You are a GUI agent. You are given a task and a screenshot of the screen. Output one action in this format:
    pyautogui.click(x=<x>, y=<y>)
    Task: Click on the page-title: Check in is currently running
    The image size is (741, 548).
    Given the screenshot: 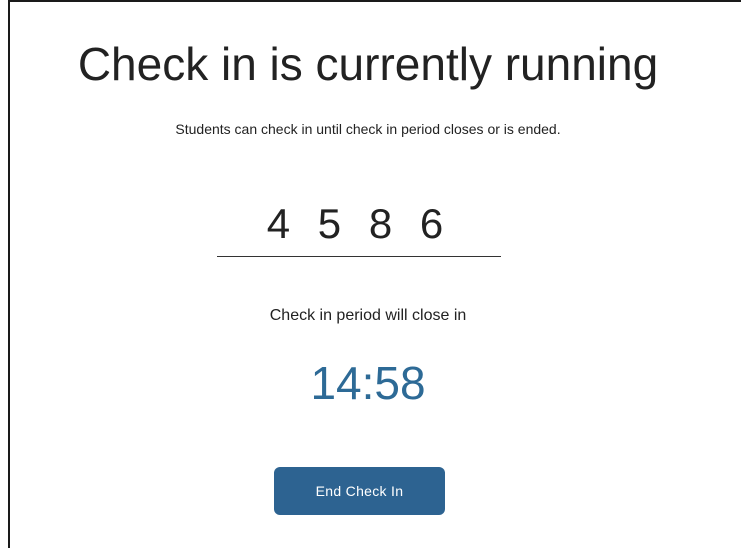 What is the action you would take?
    pyautogui.click(x=368, y=64)
    